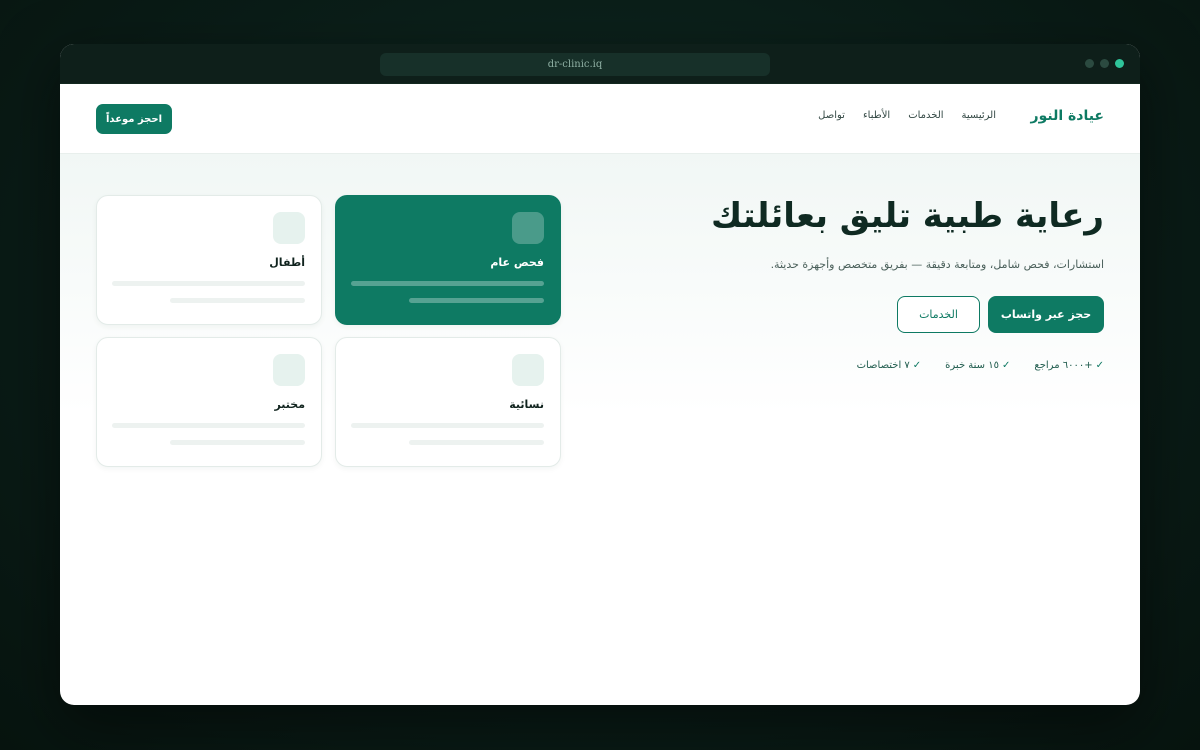  What do you see at coordinates (907, 115) in the screenshot?
I see `nav-links: الرئيسية الخدمات الأطباء تواصل` at bounding box center [907, 115].